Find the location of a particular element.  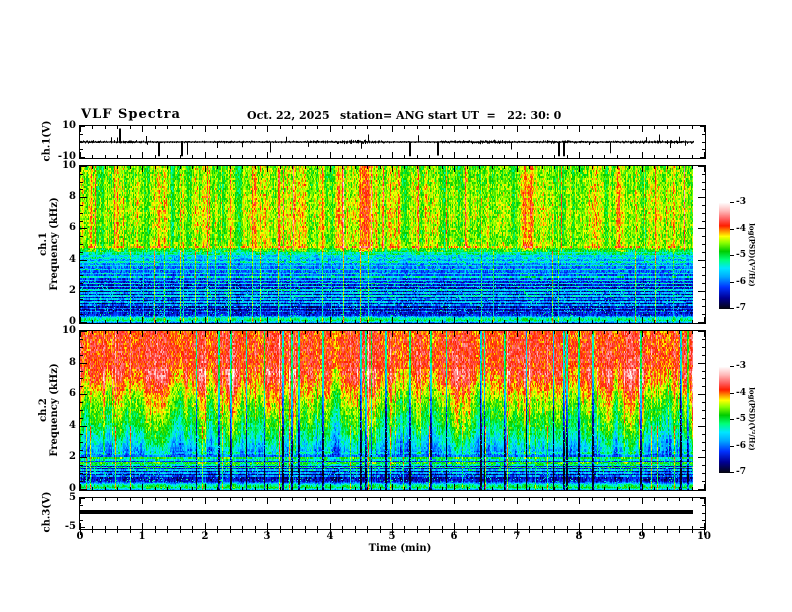

x-tick-label: 9 is located at coordinates (642, 536).